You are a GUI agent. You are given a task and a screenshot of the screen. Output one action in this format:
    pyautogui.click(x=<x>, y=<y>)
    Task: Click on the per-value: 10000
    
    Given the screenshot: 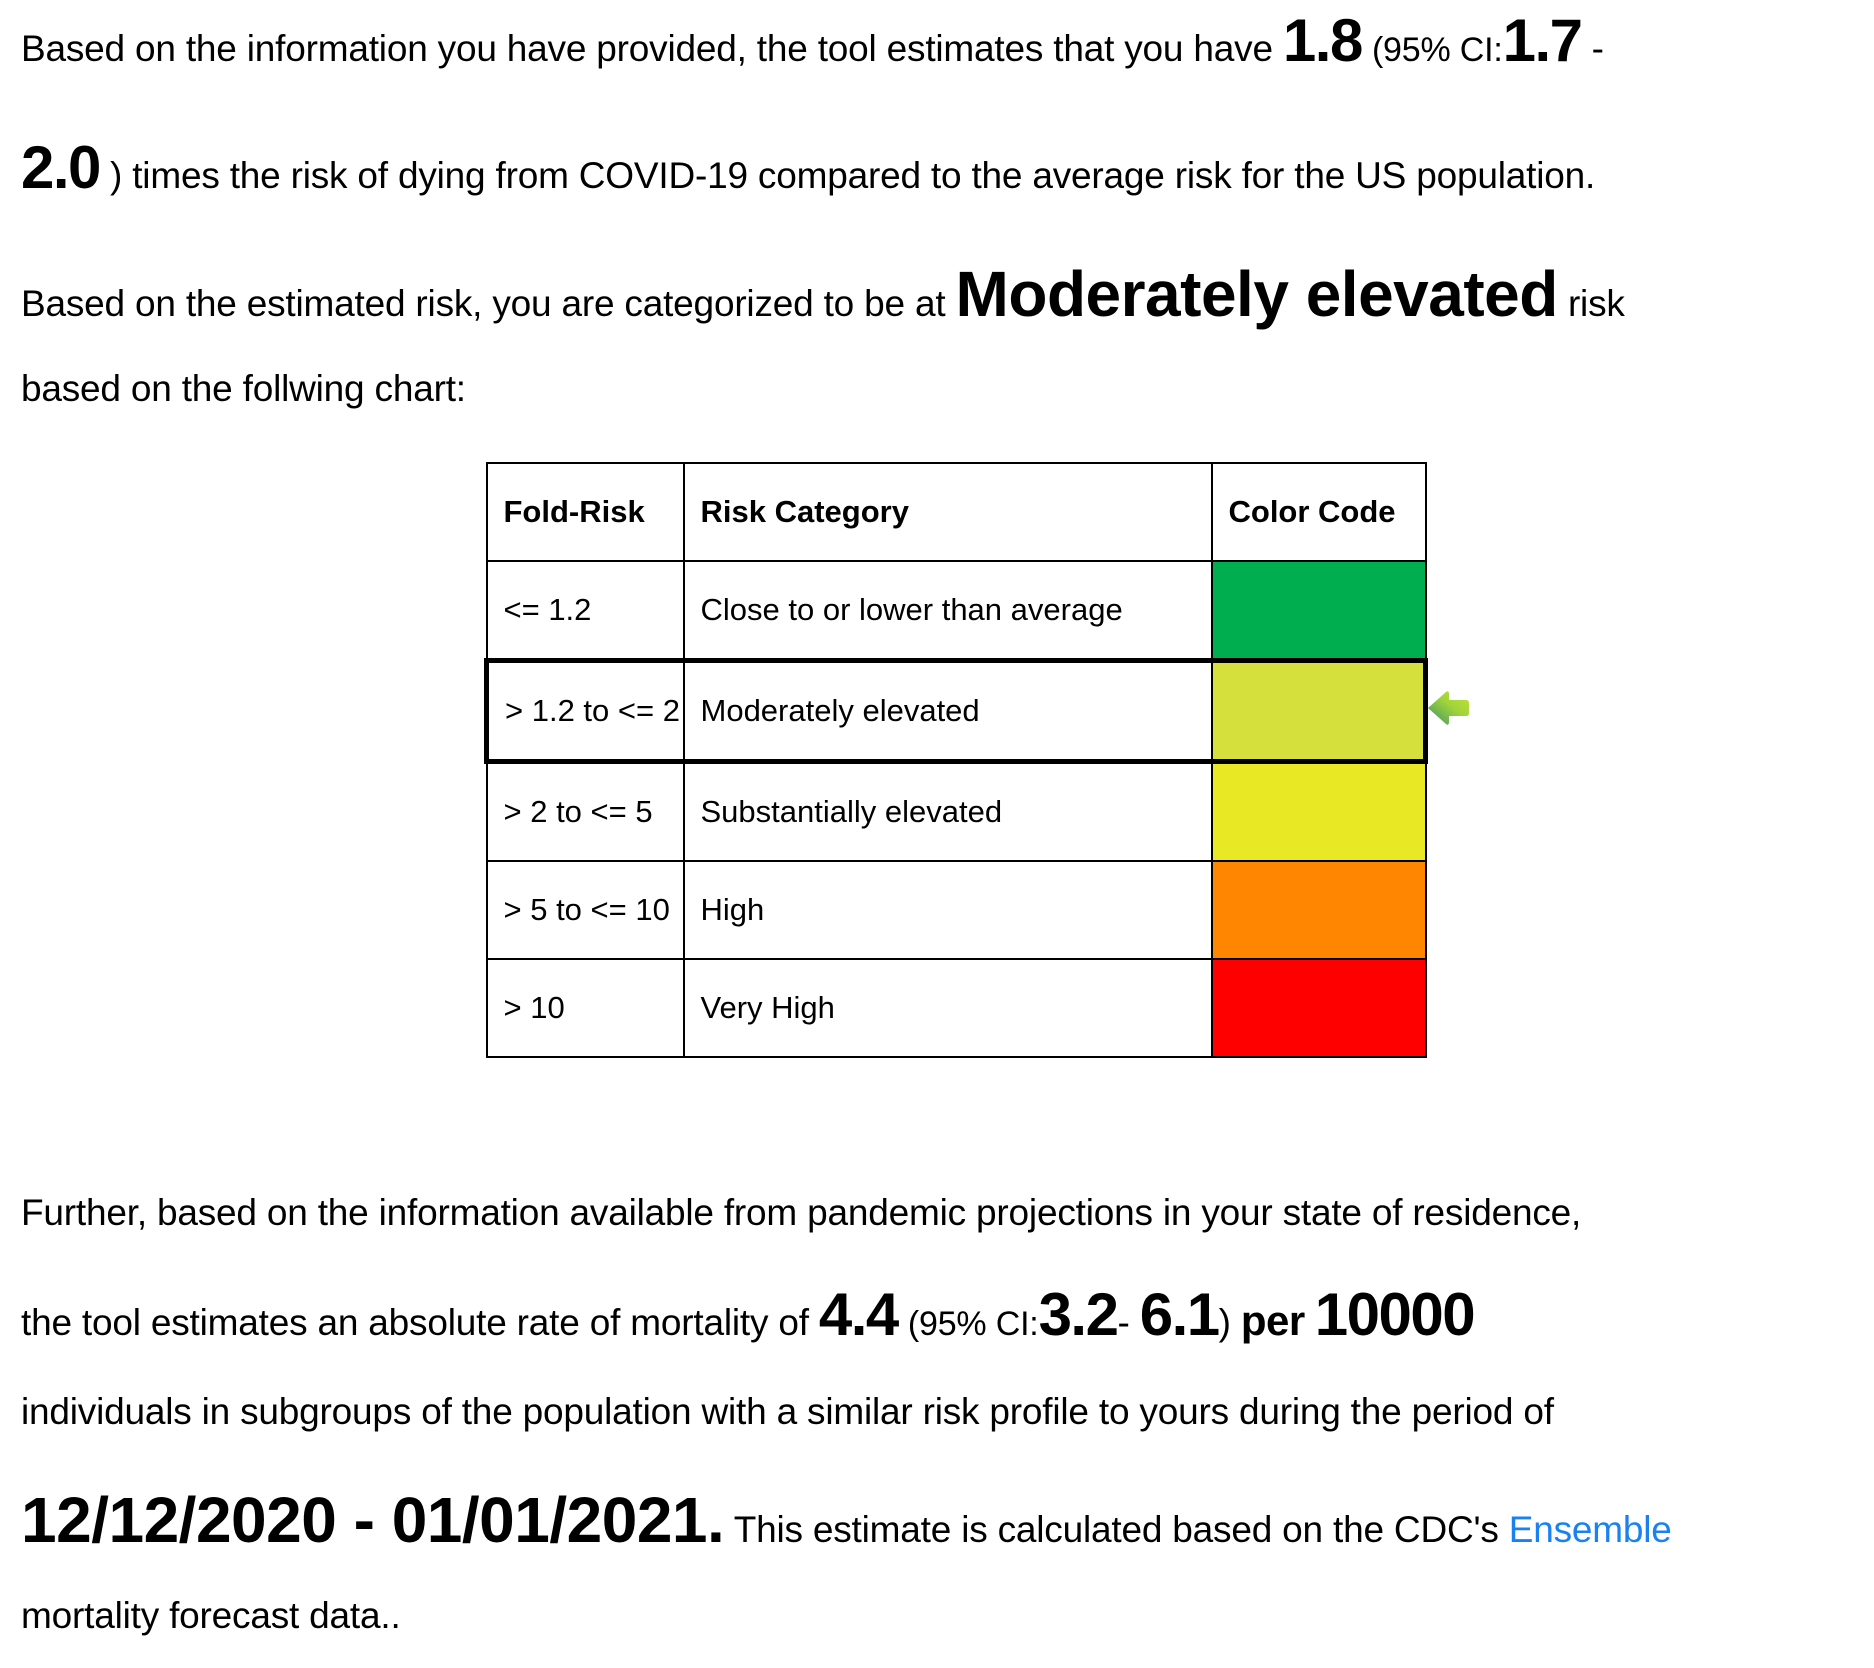 What is the action you would take?
    pyautogui.click(x=1395, y=1314)
    